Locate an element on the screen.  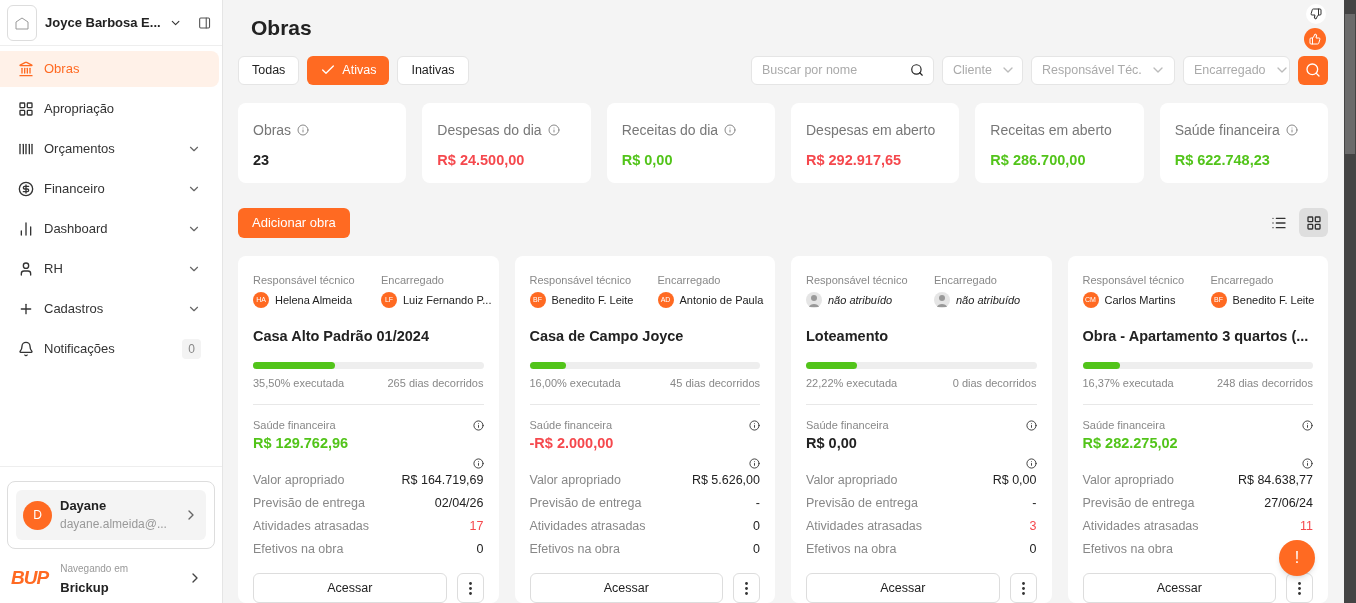
company-logo is located at coordinates (22, 22).